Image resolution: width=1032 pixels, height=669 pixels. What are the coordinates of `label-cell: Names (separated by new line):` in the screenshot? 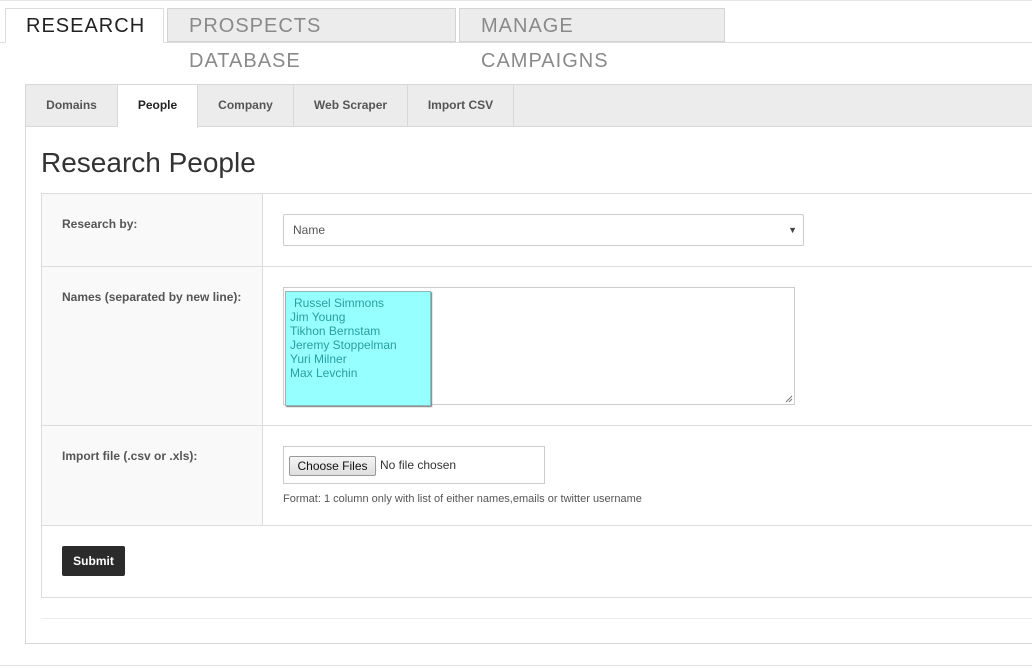 It's located at (152, 346).